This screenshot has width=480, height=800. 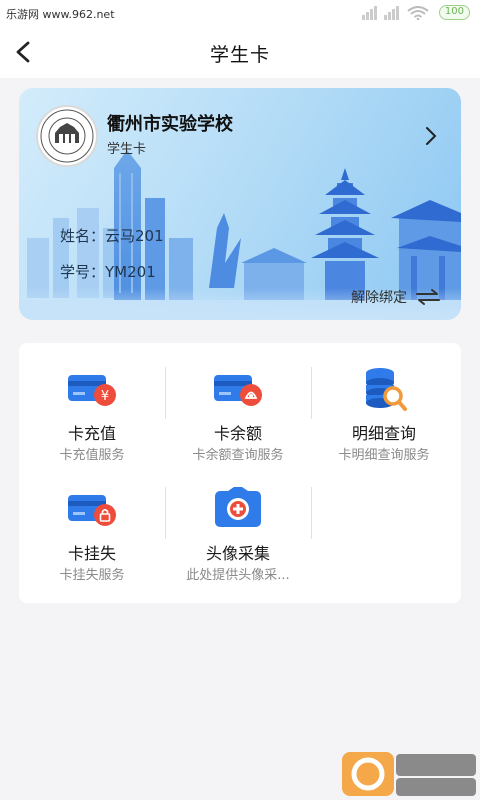 I want to click on swap-arrows-icon, so click(x=428, y=297).